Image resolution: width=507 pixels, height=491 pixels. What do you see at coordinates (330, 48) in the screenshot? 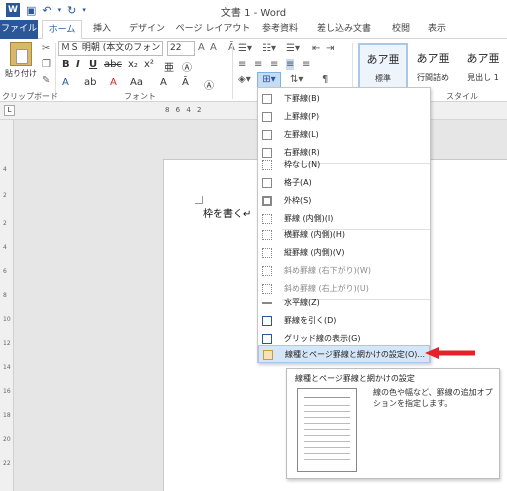
I see `increase-indent-icon: ⇥` at bounding box center [330, 48].